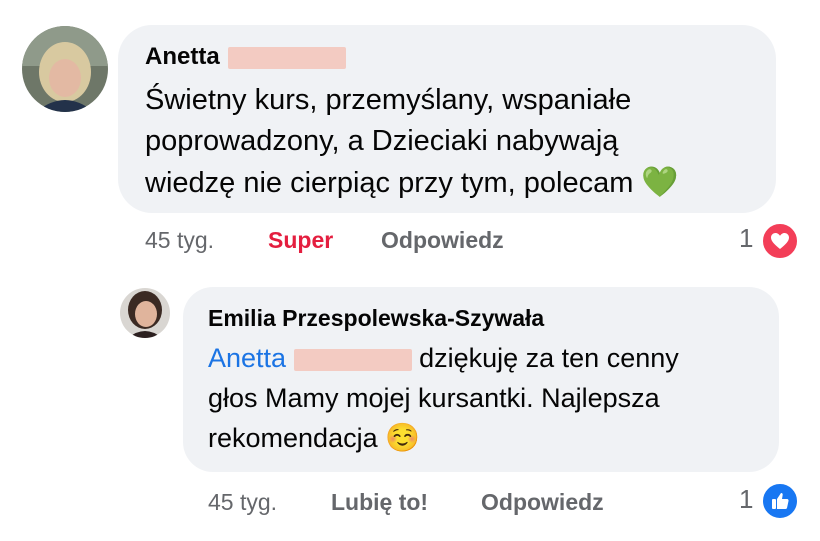 The width and height of the screenshot is (820, 541). I want to click on love-heart-icon, so click(780, 241).